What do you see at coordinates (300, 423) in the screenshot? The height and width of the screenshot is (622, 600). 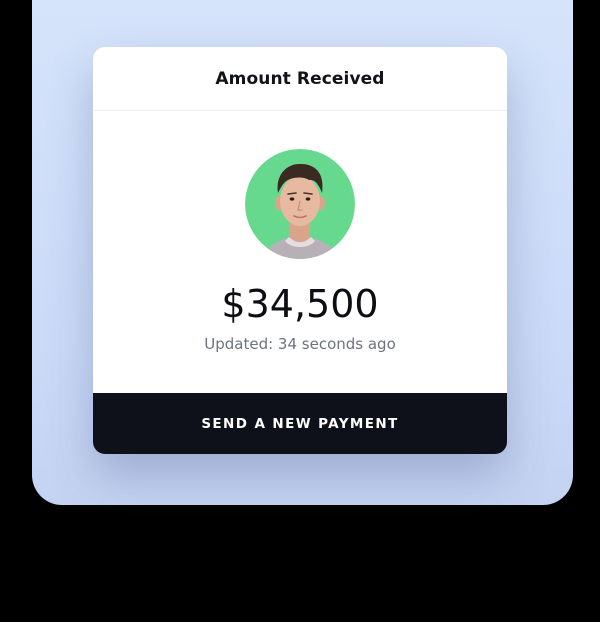 I see `send-new-payment-button: SEND A NEW PAYMENT` at bounding box center [300, 423].